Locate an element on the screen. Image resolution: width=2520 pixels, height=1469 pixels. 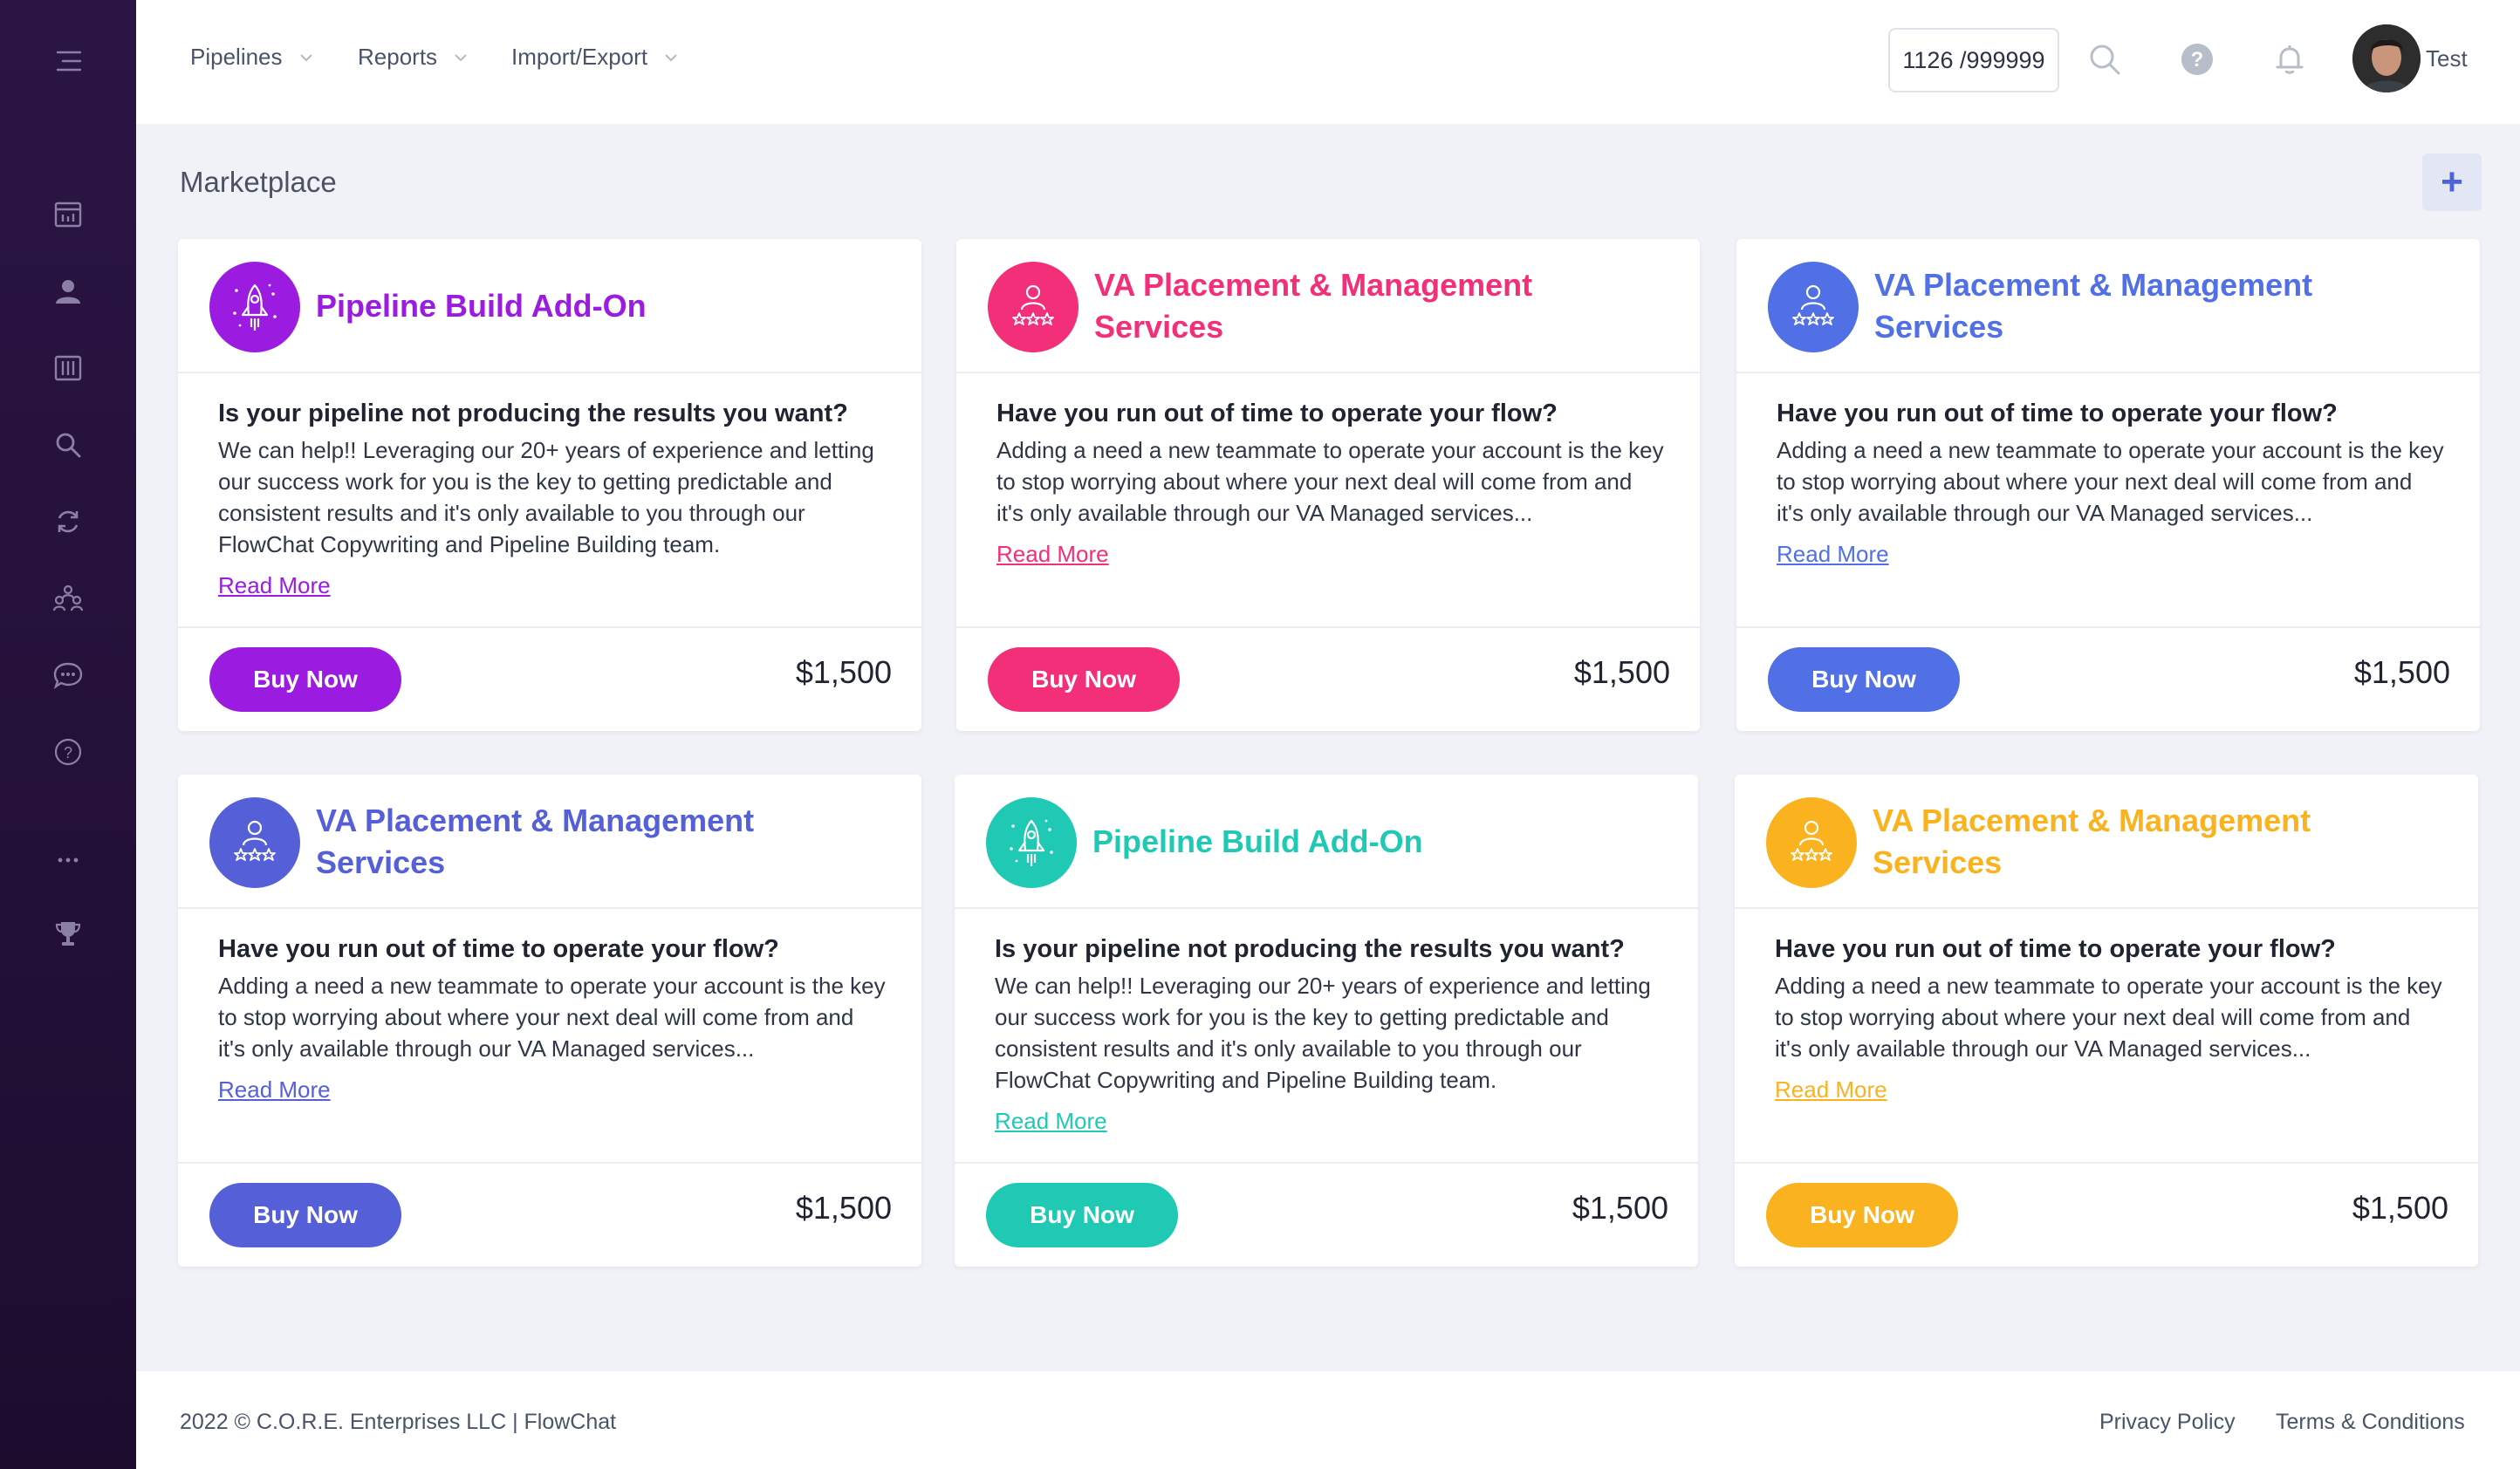
dashboard-icon is located at coordinates (68, 214).